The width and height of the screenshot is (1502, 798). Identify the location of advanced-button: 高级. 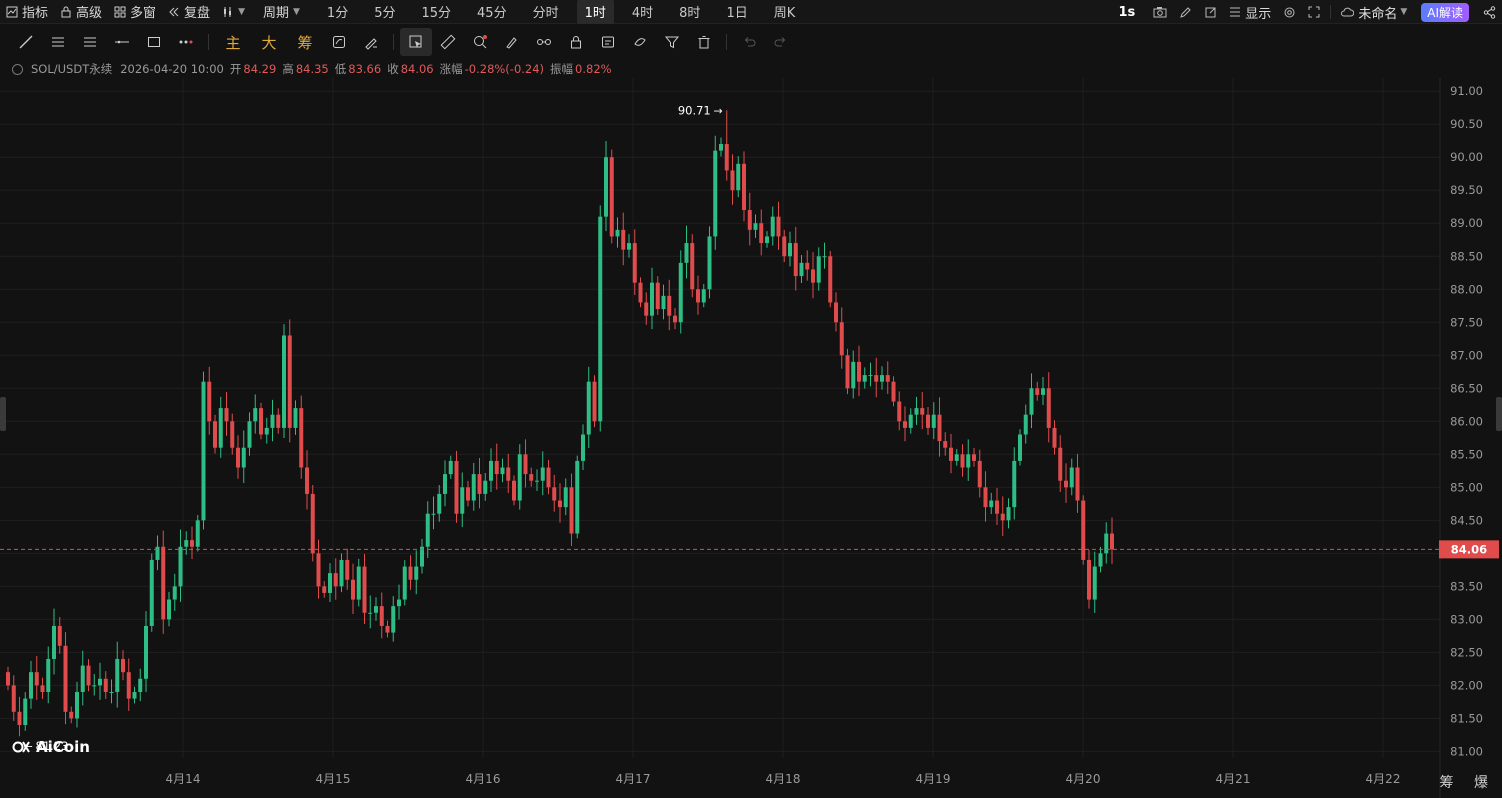
(81, 12).